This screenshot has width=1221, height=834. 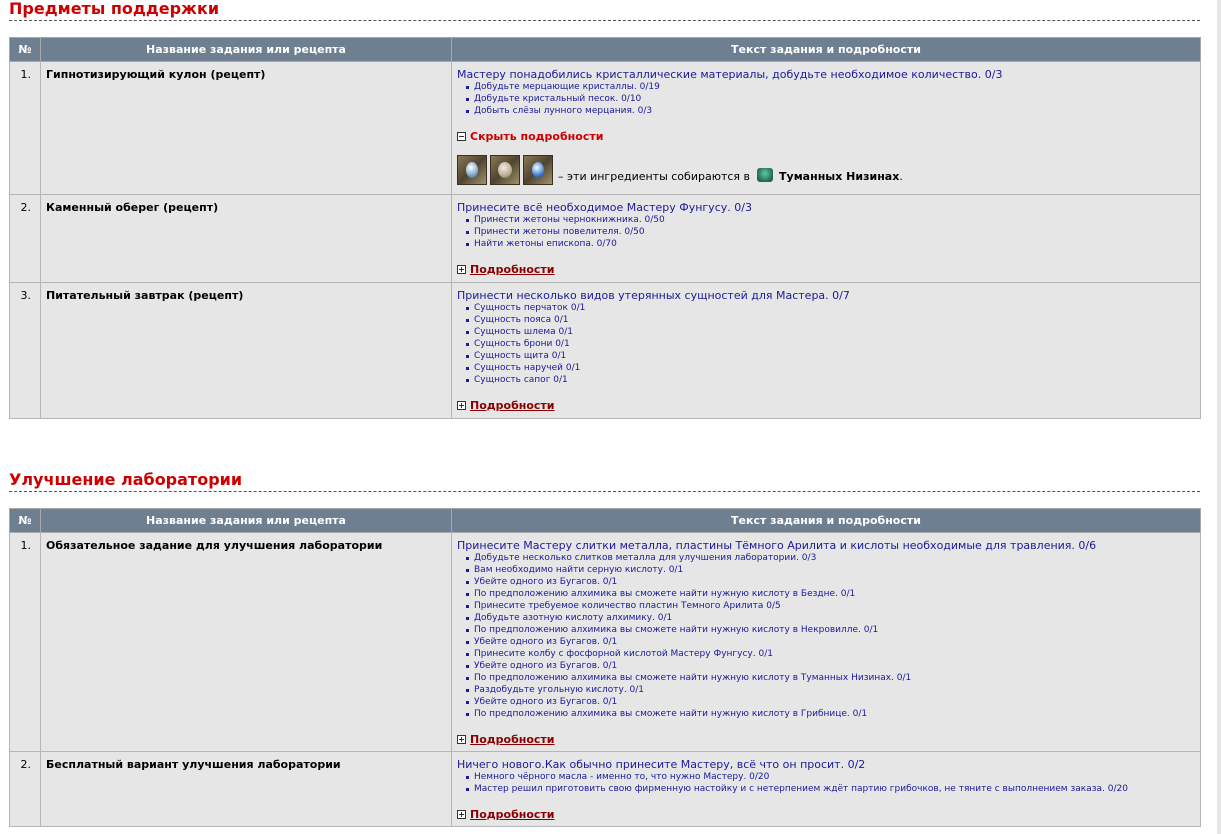 I want to click on objective-item: Сущность пояса 0/1, so click(x=830, y=320).